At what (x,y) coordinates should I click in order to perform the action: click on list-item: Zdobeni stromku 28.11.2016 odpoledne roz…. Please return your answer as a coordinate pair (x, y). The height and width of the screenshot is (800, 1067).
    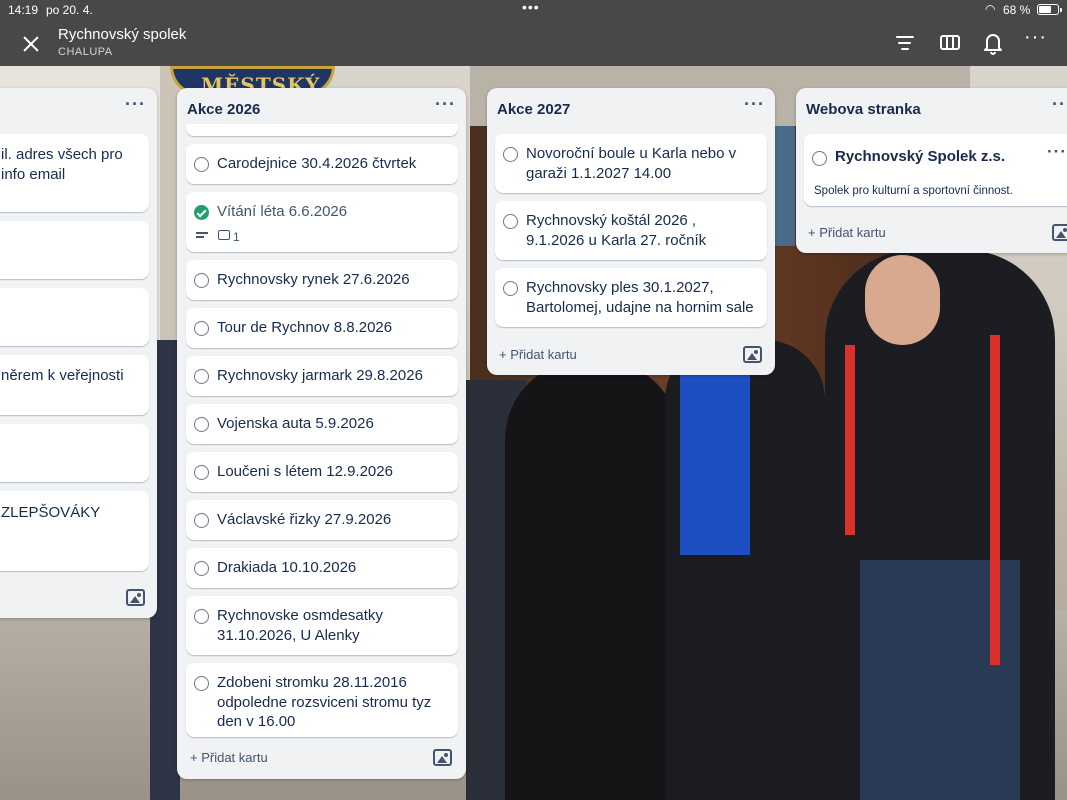
    Looking at the image, I should click on (322, 700).